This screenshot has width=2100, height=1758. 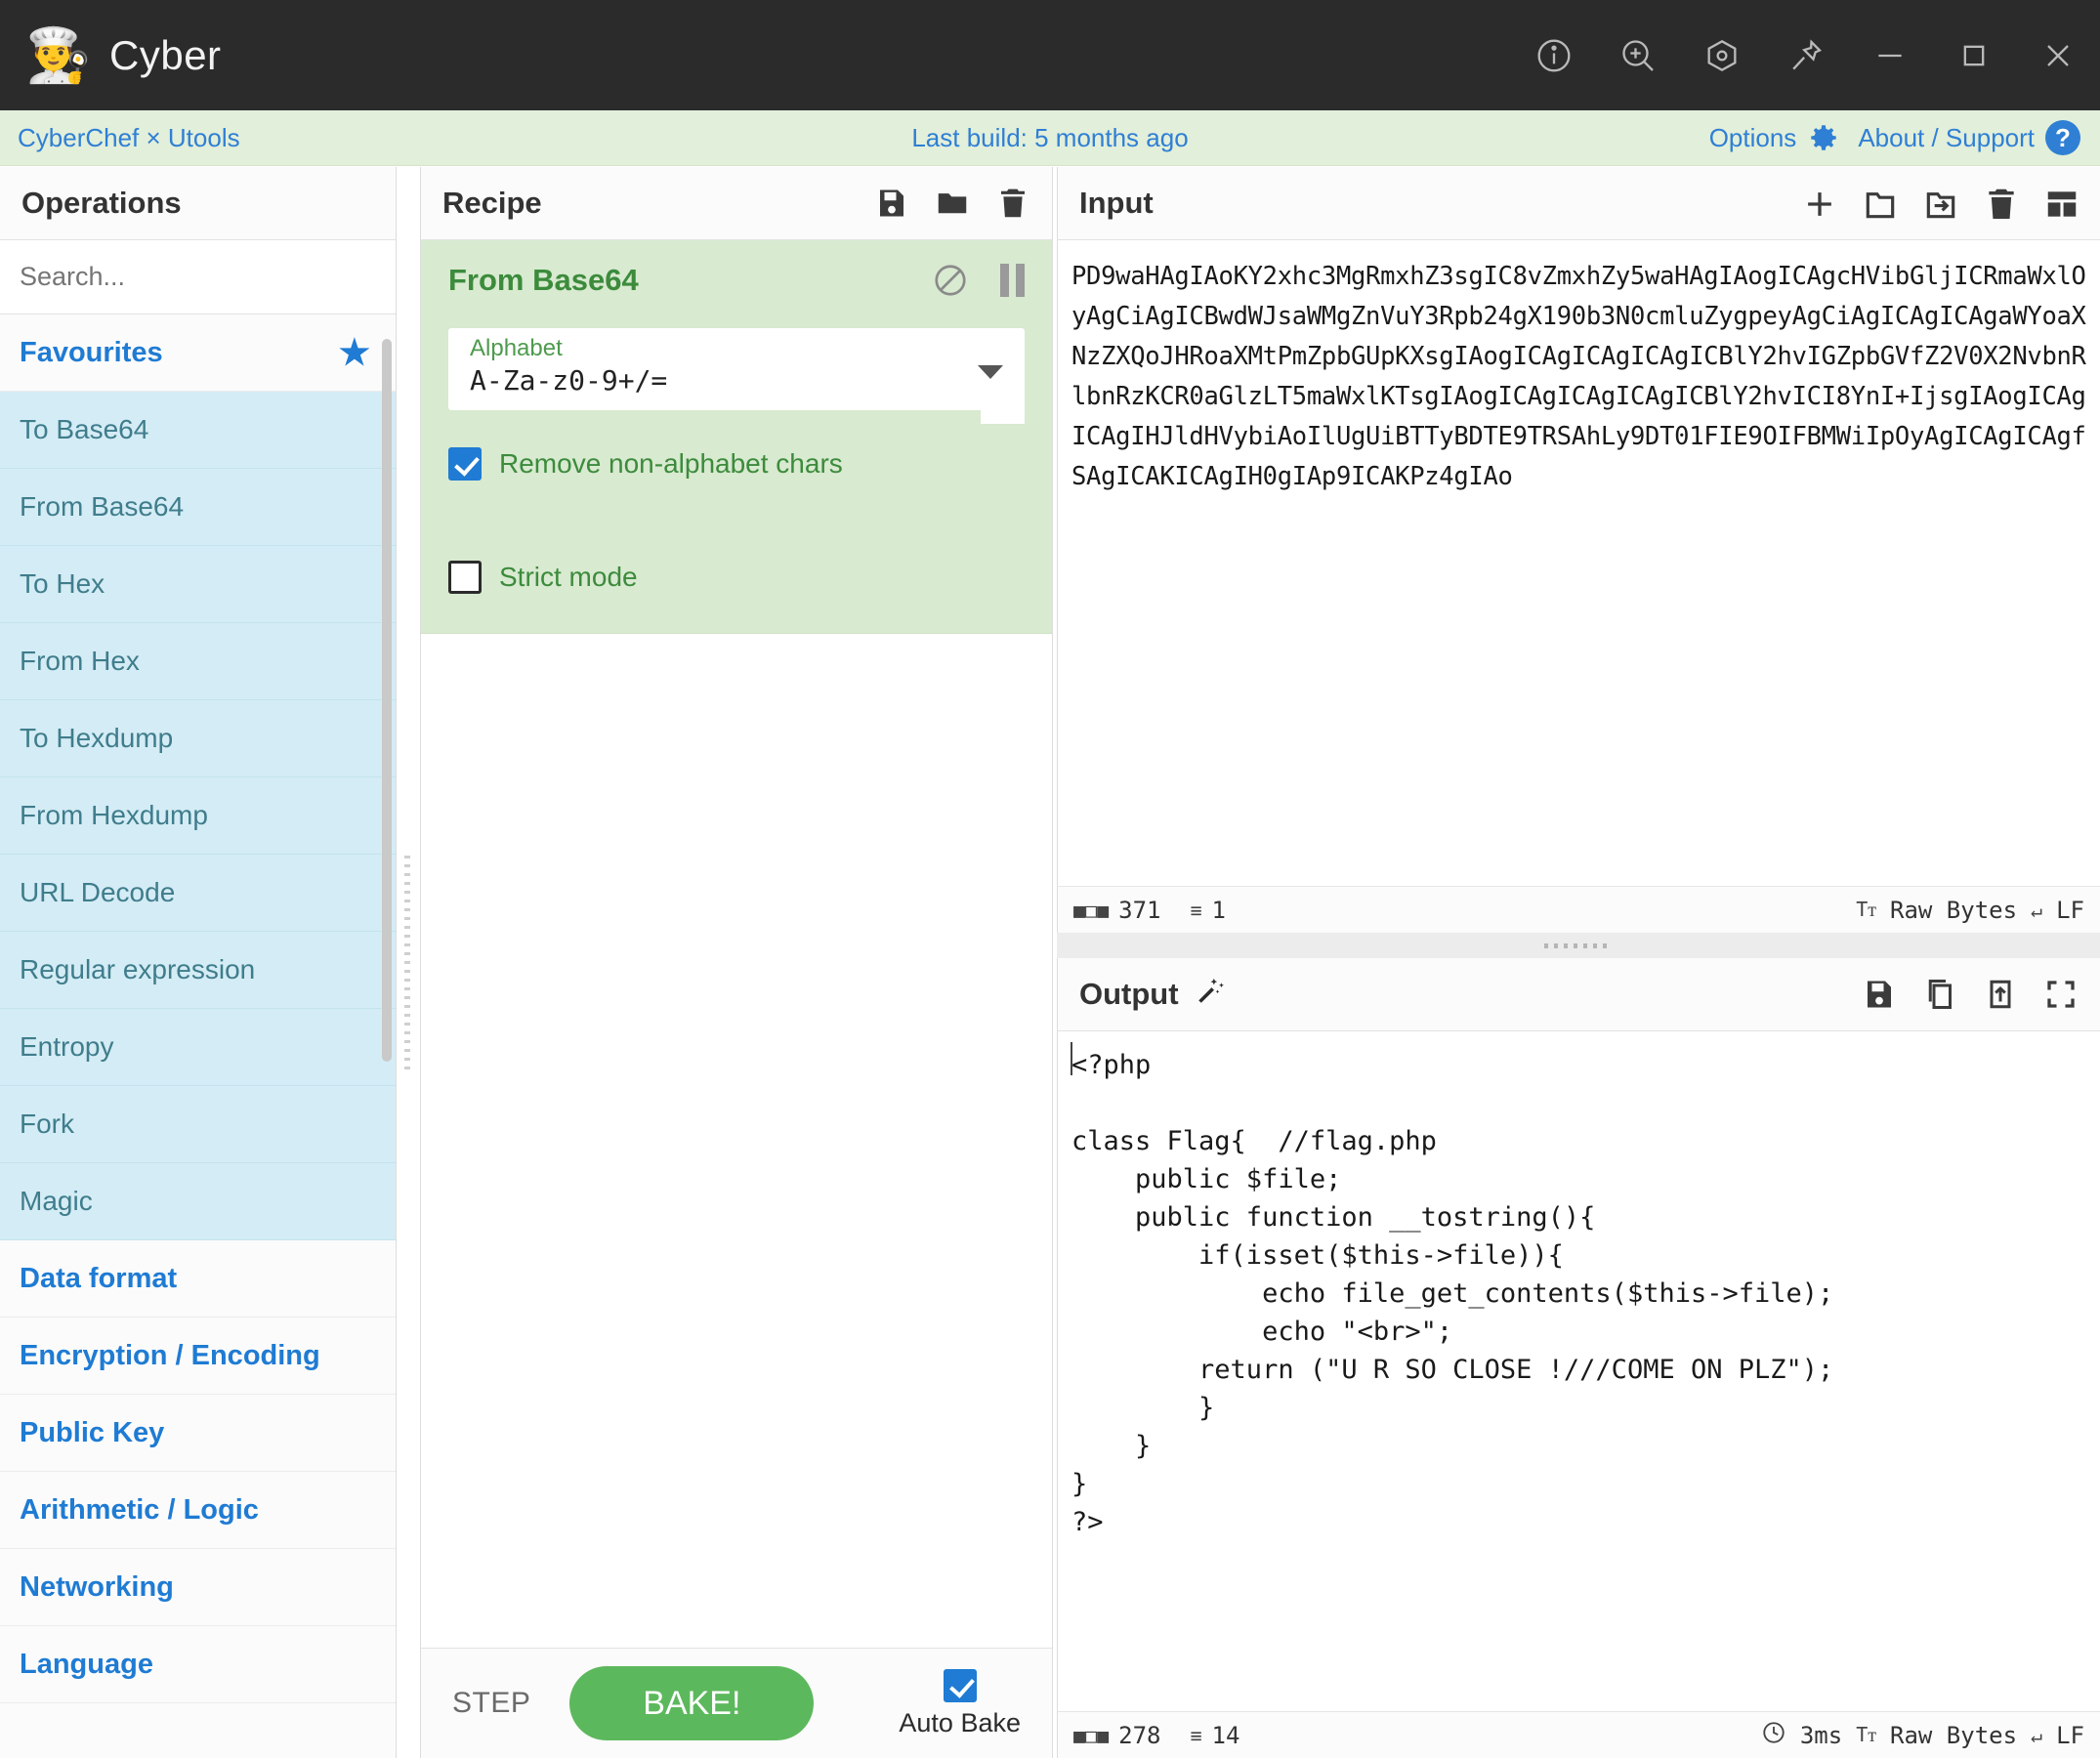 I want to click on operation-item: Regular expression, so click(x=198, y=970).